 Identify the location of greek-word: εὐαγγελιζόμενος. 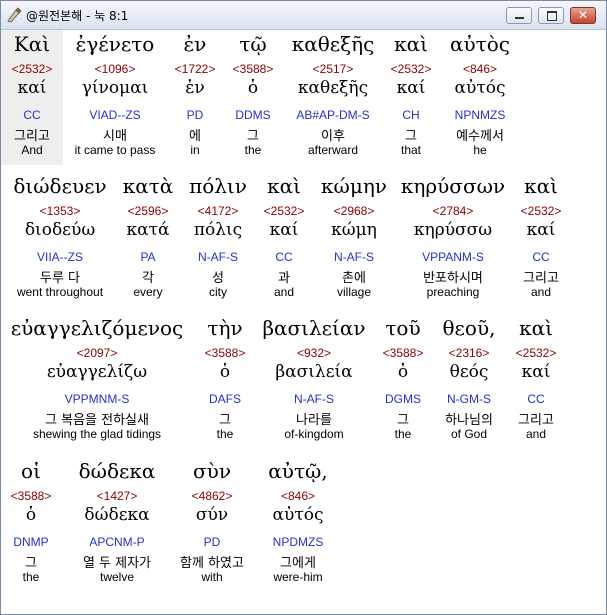
(97, 328).